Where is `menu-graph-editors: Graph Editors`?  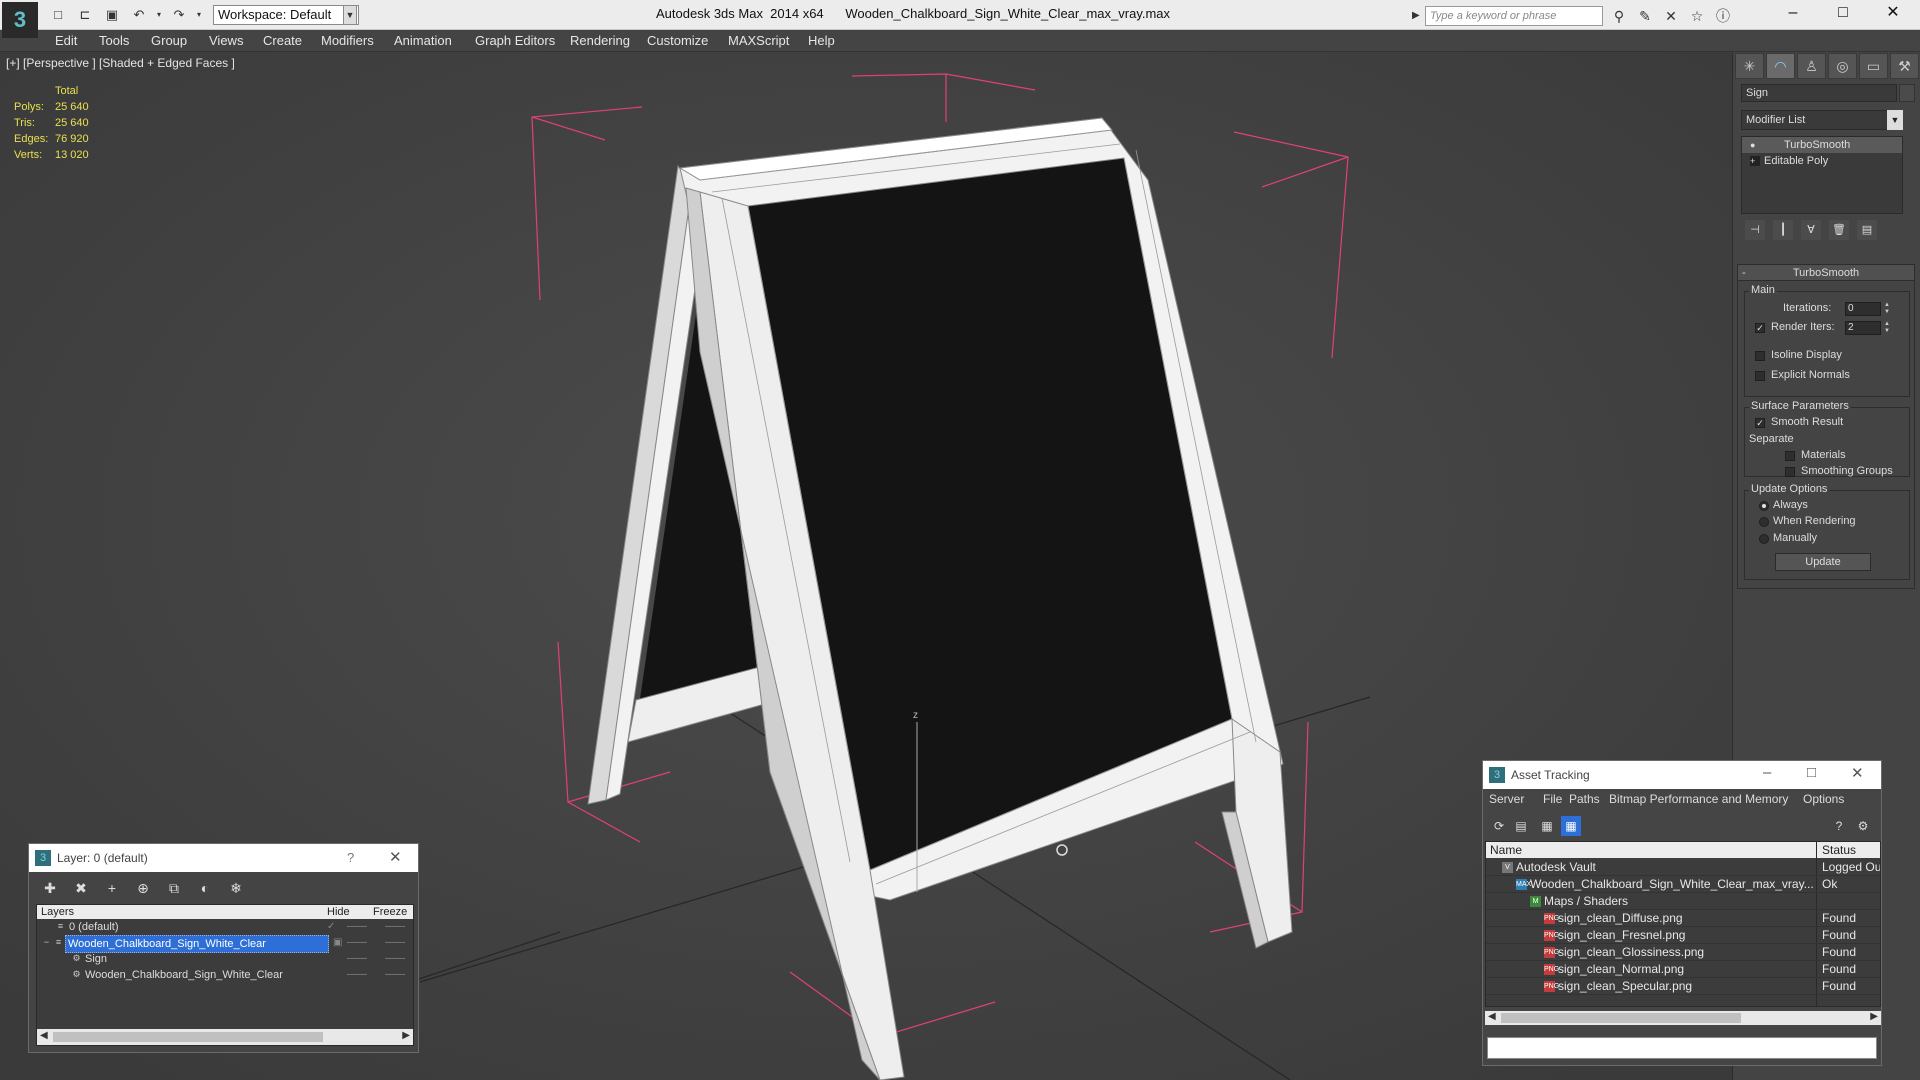 menu-graph-editors: Graph Editors is located at coordinates (515, 40).